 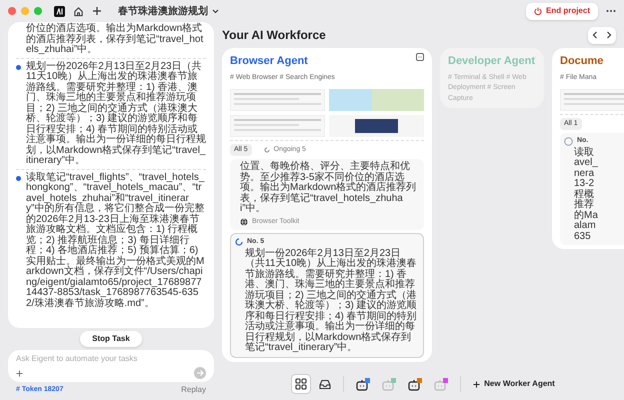 I want to click on project-title-dropdown: 春节珠港澳旅游规划, so click(x=168, y=11).